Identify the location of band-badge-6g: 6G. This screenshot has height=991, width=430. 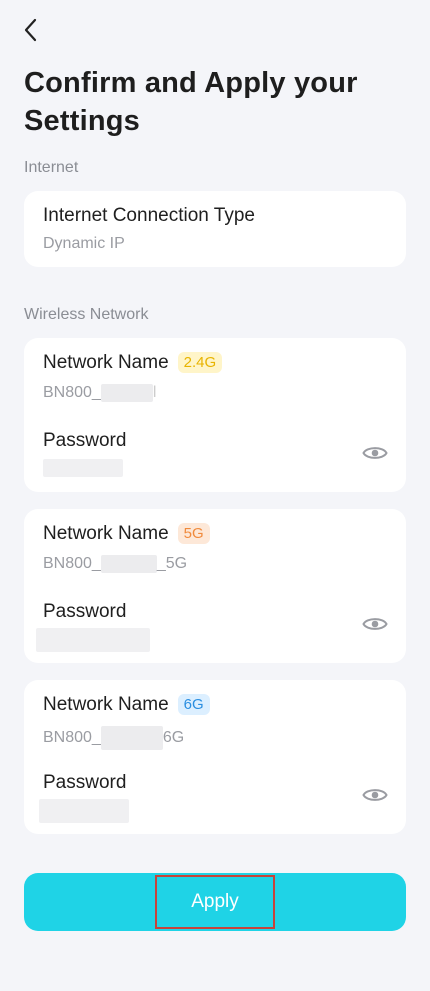
(193, 704).